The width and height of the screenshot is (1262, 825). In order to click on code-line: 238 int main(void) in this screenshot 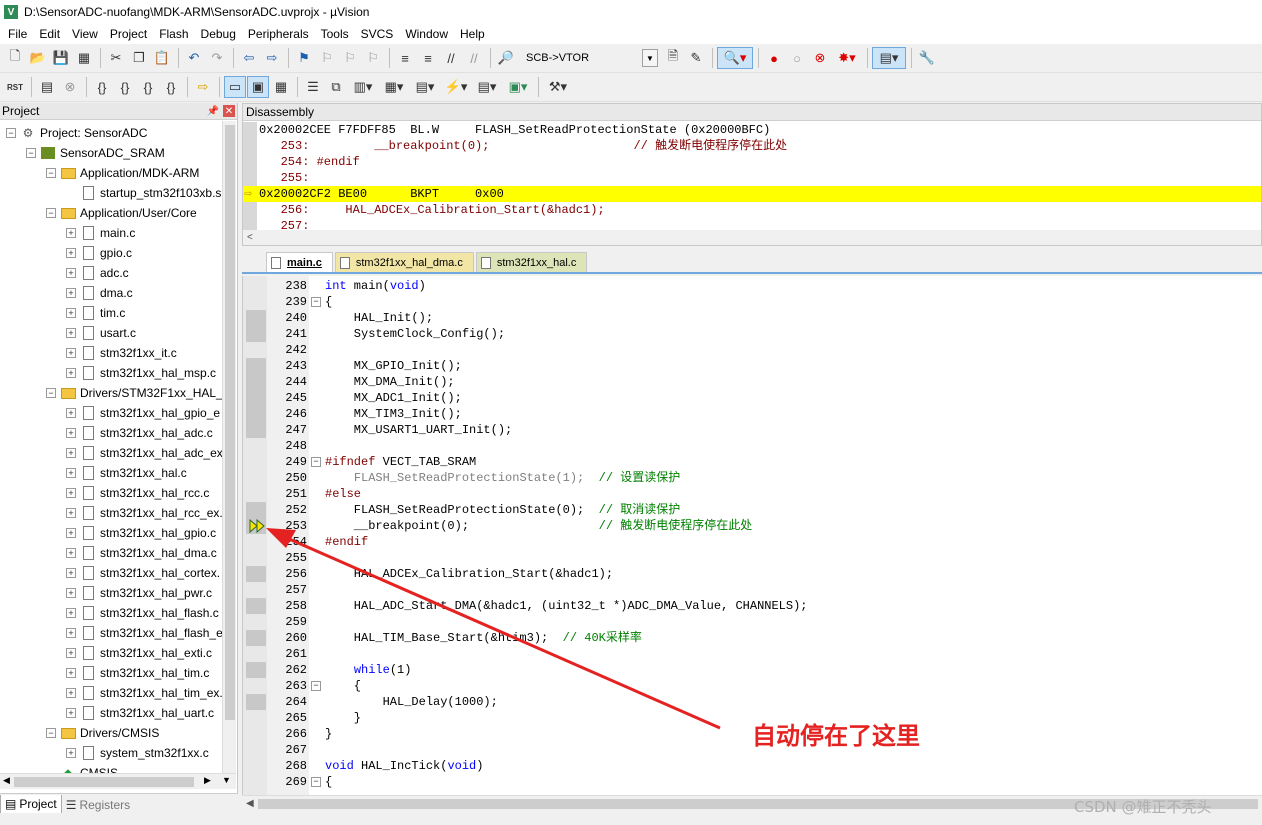, I will do `click(752, 286)`.